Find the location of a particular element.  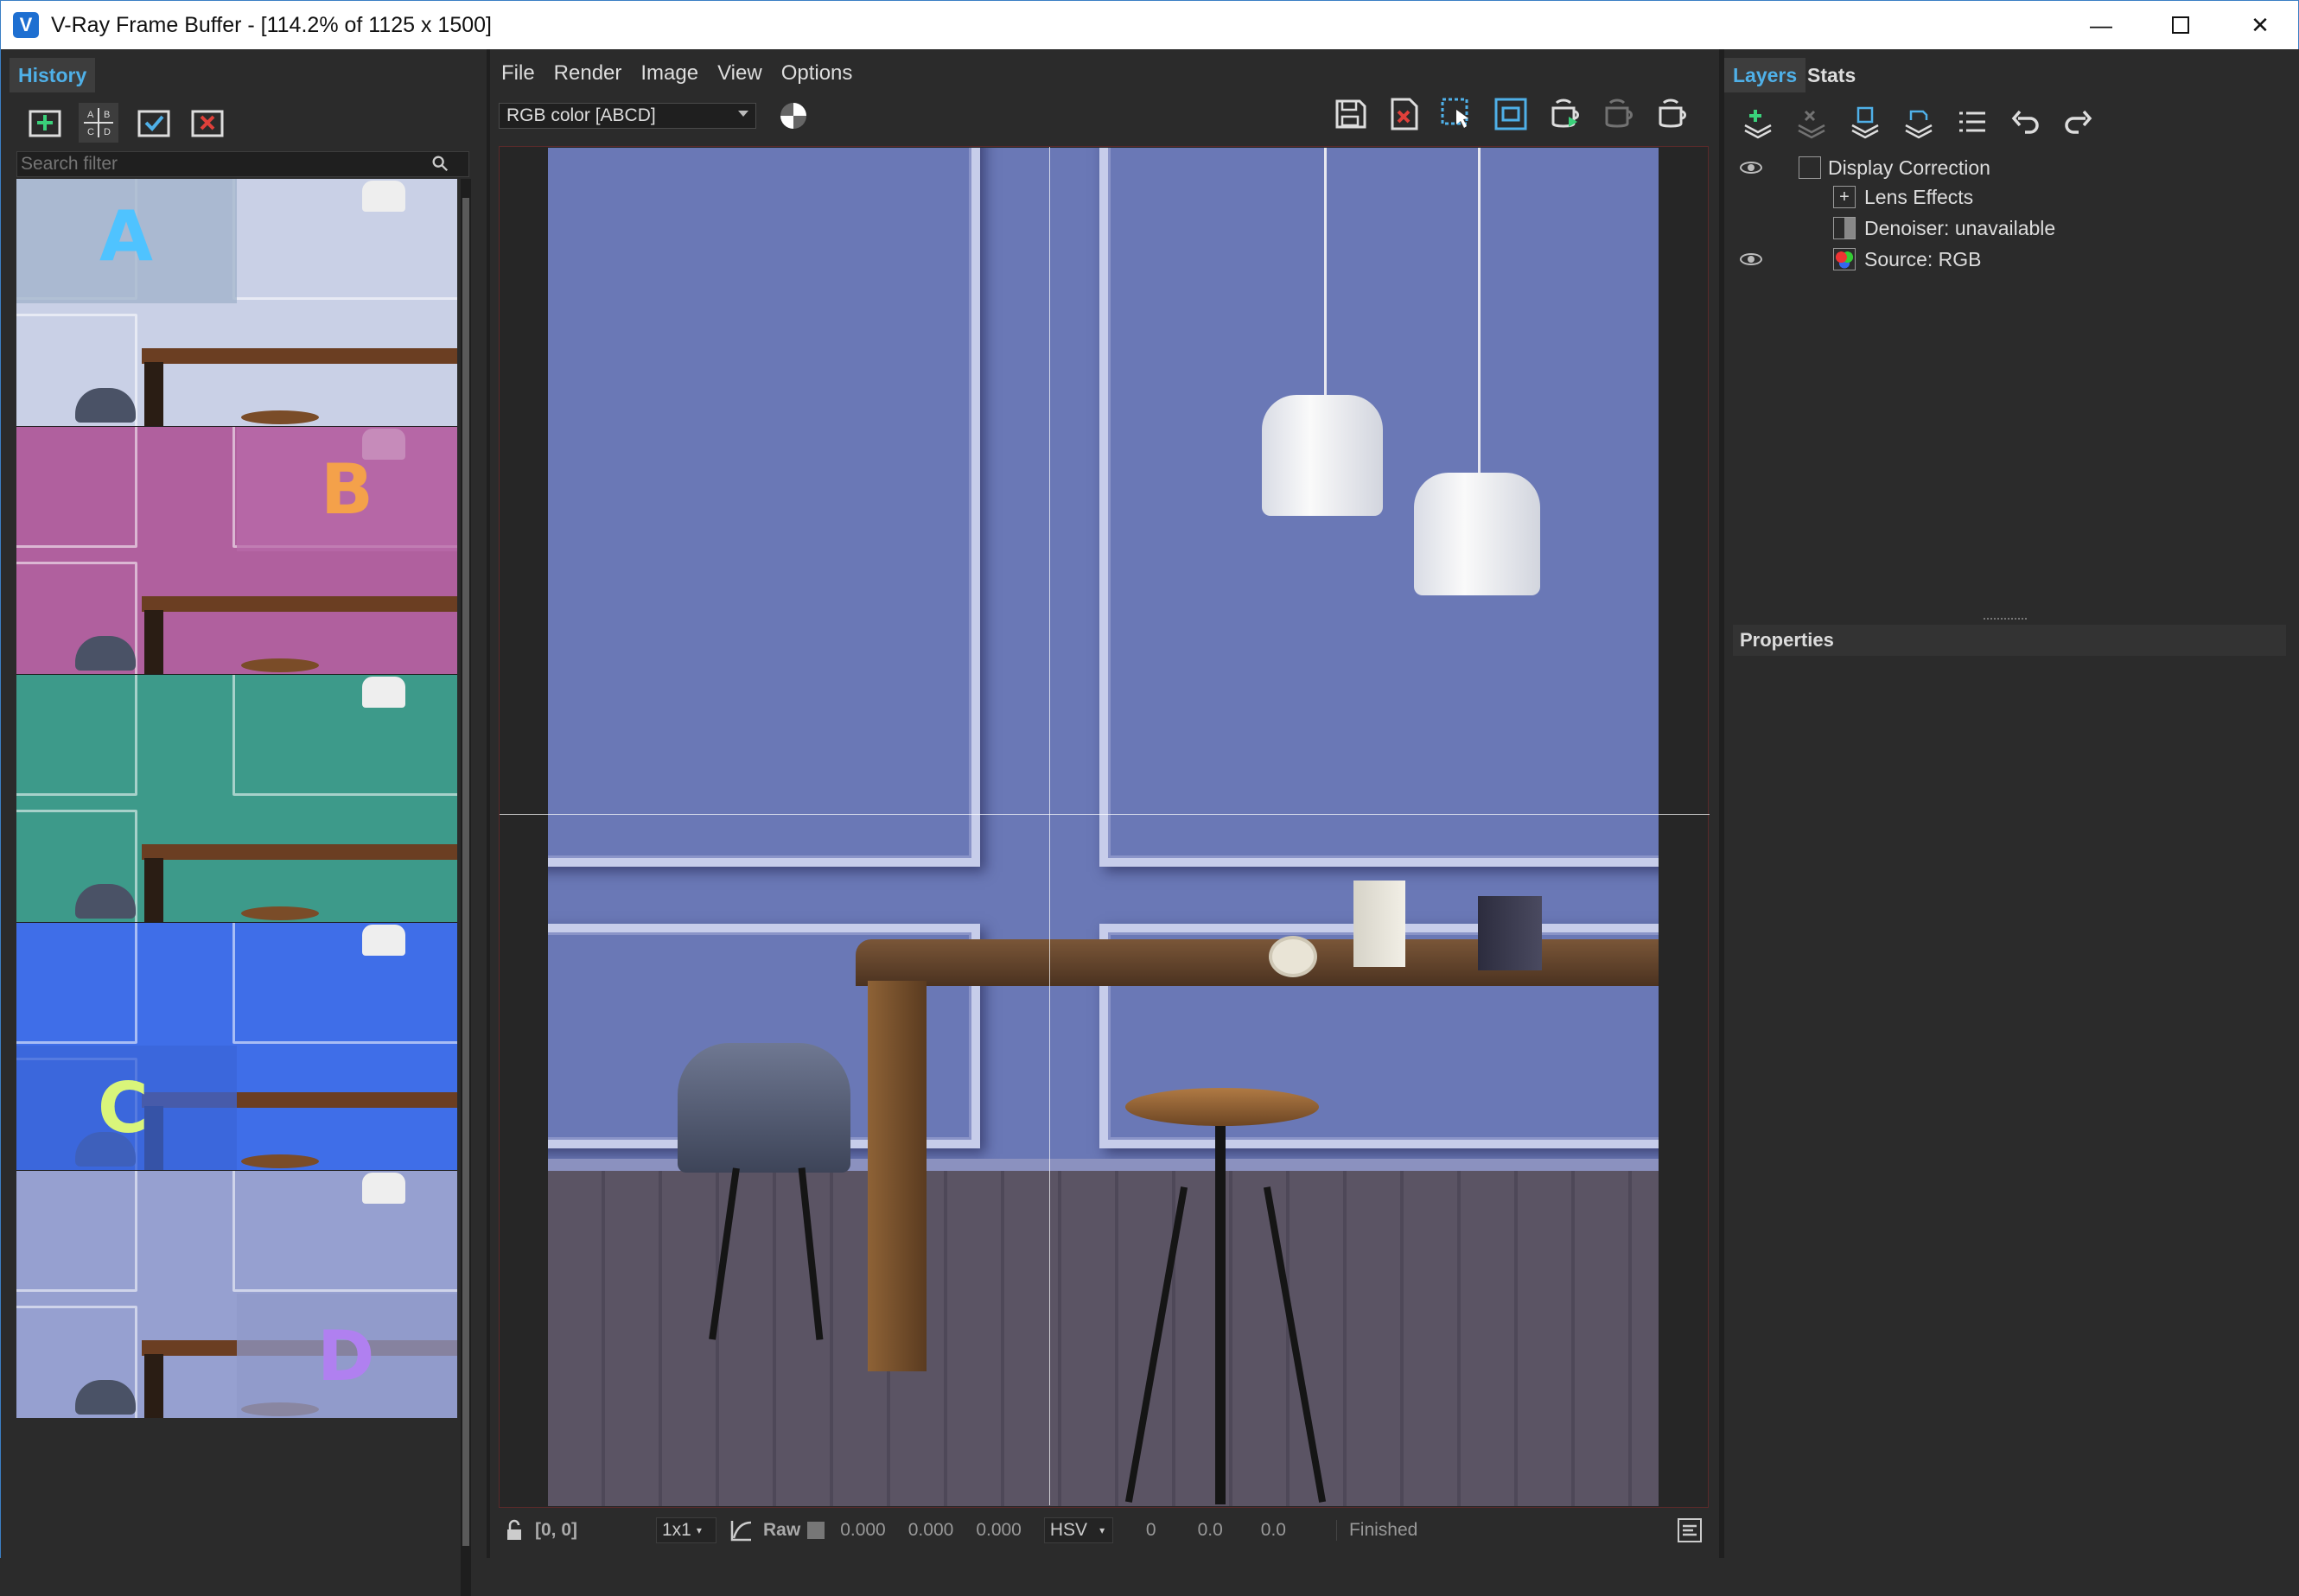

ab-compare-icon: A B C D is located at coordinates (98, 122).